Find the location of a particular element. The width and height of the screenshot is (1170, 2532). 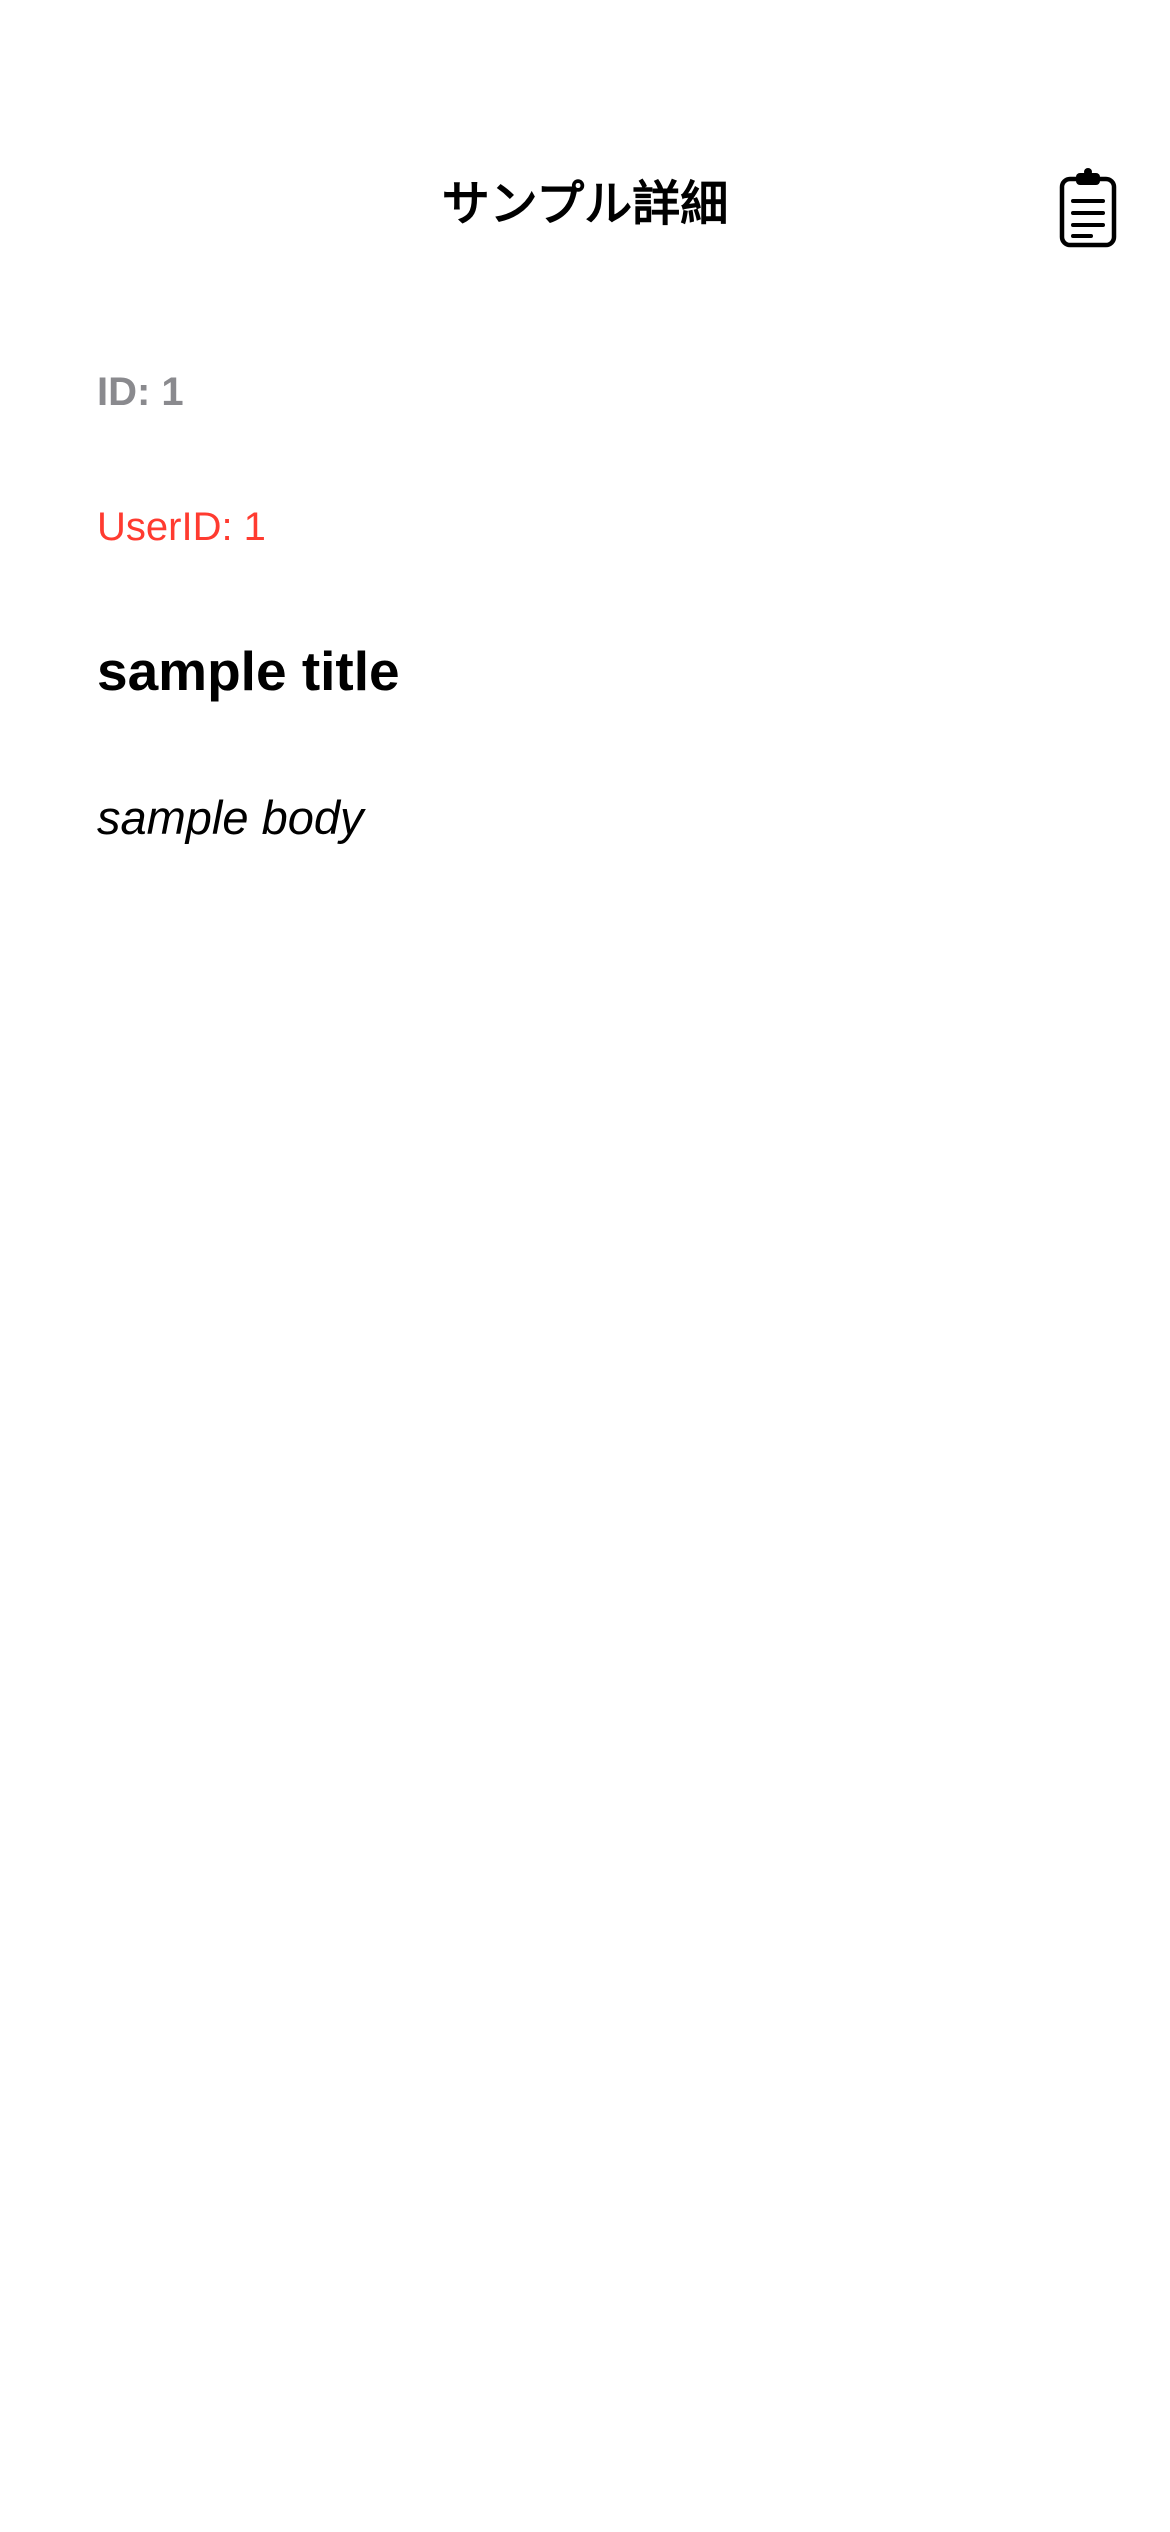

page-title: サンプル詳細 is located at coordinates (585, 204).